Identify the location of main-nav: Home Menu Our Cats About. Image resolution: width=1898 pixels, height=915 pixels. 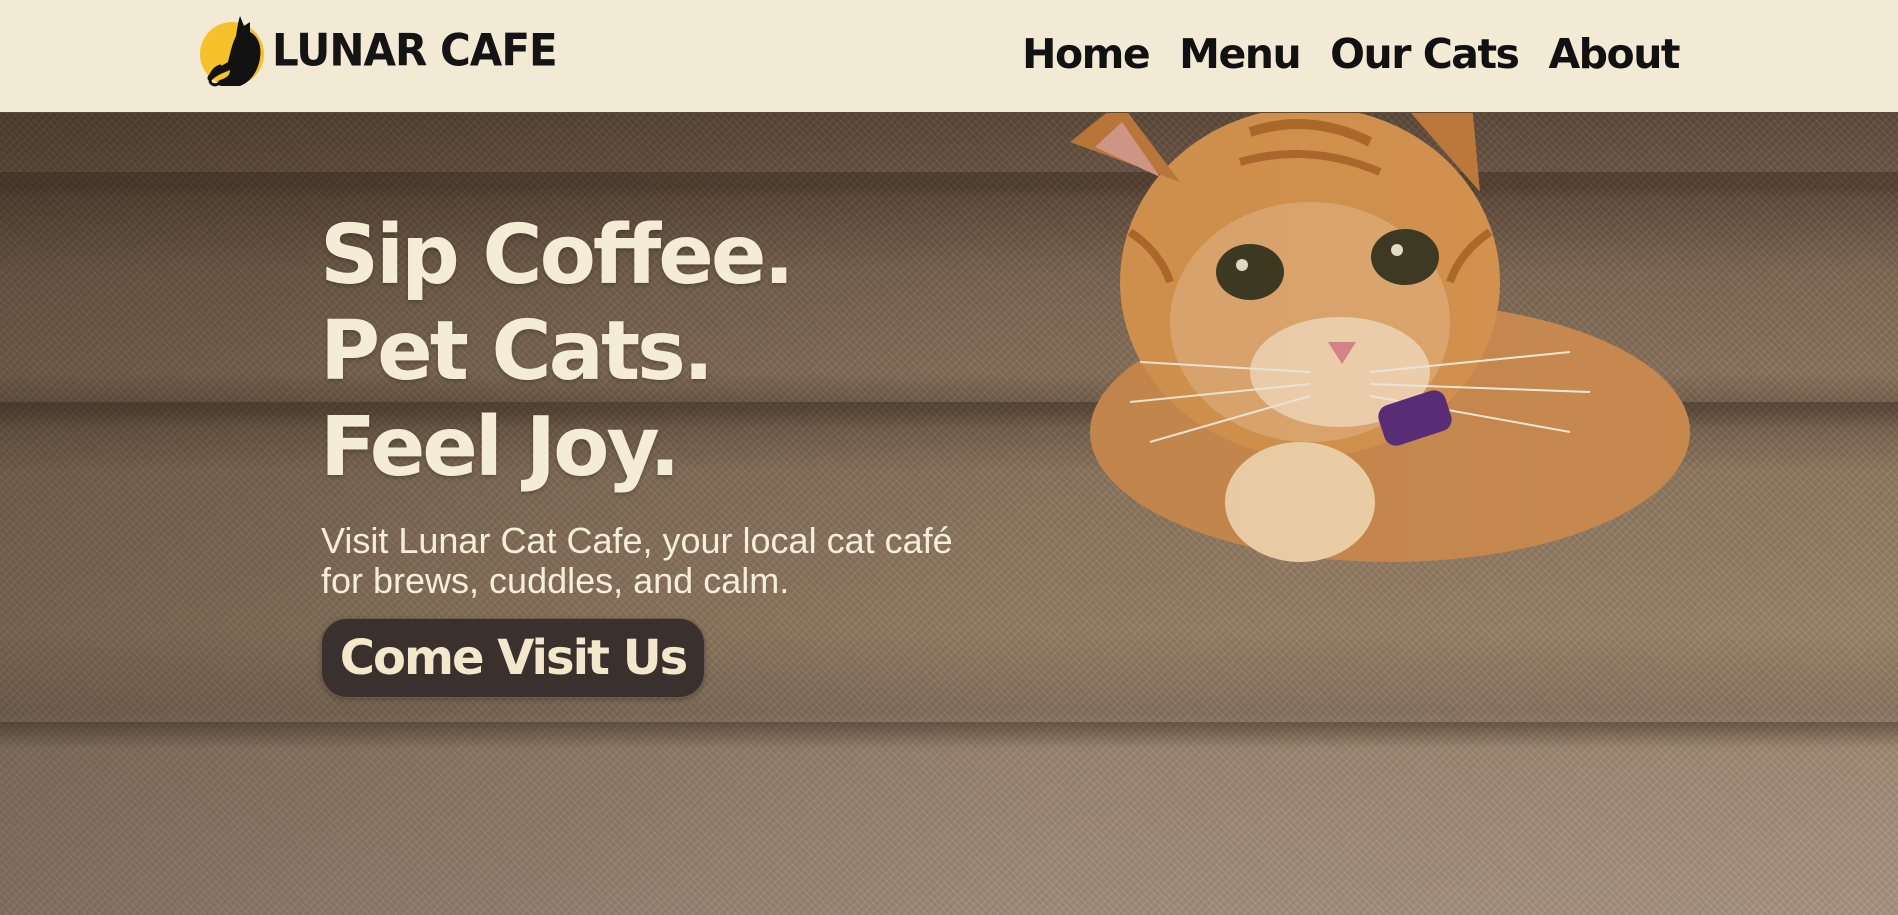
(1351, 54).